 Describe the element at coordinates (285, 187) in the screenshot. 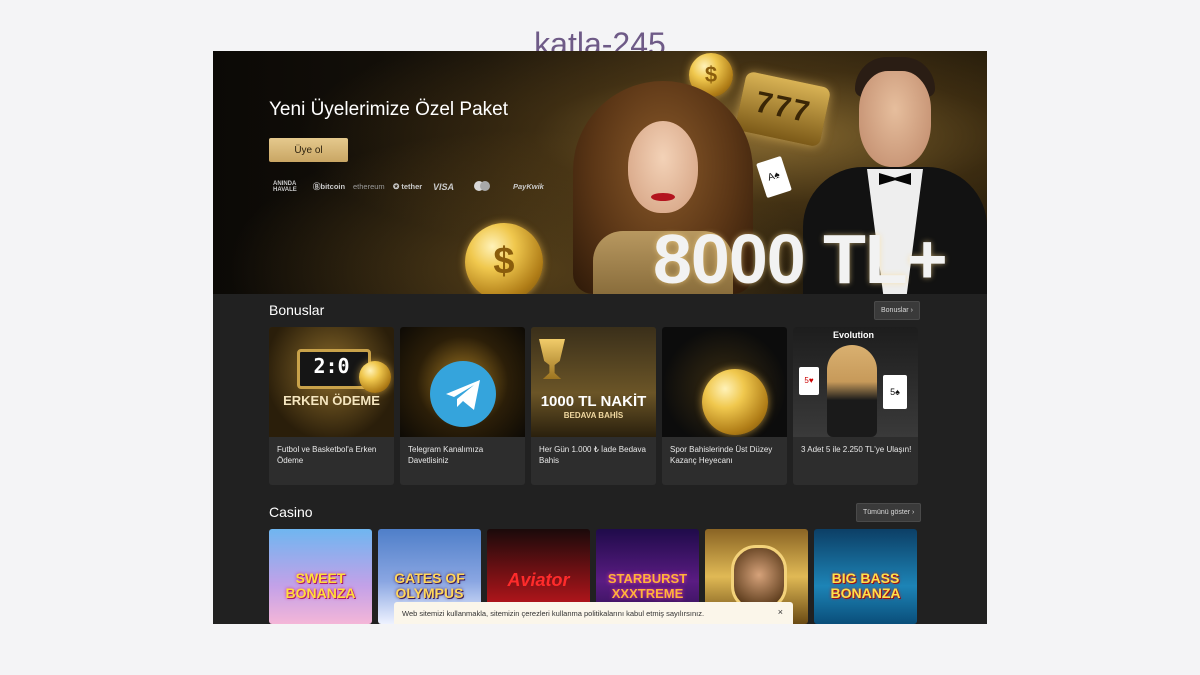

I see `aninda-havale-logo: ANINDA HAVALE` at that location.